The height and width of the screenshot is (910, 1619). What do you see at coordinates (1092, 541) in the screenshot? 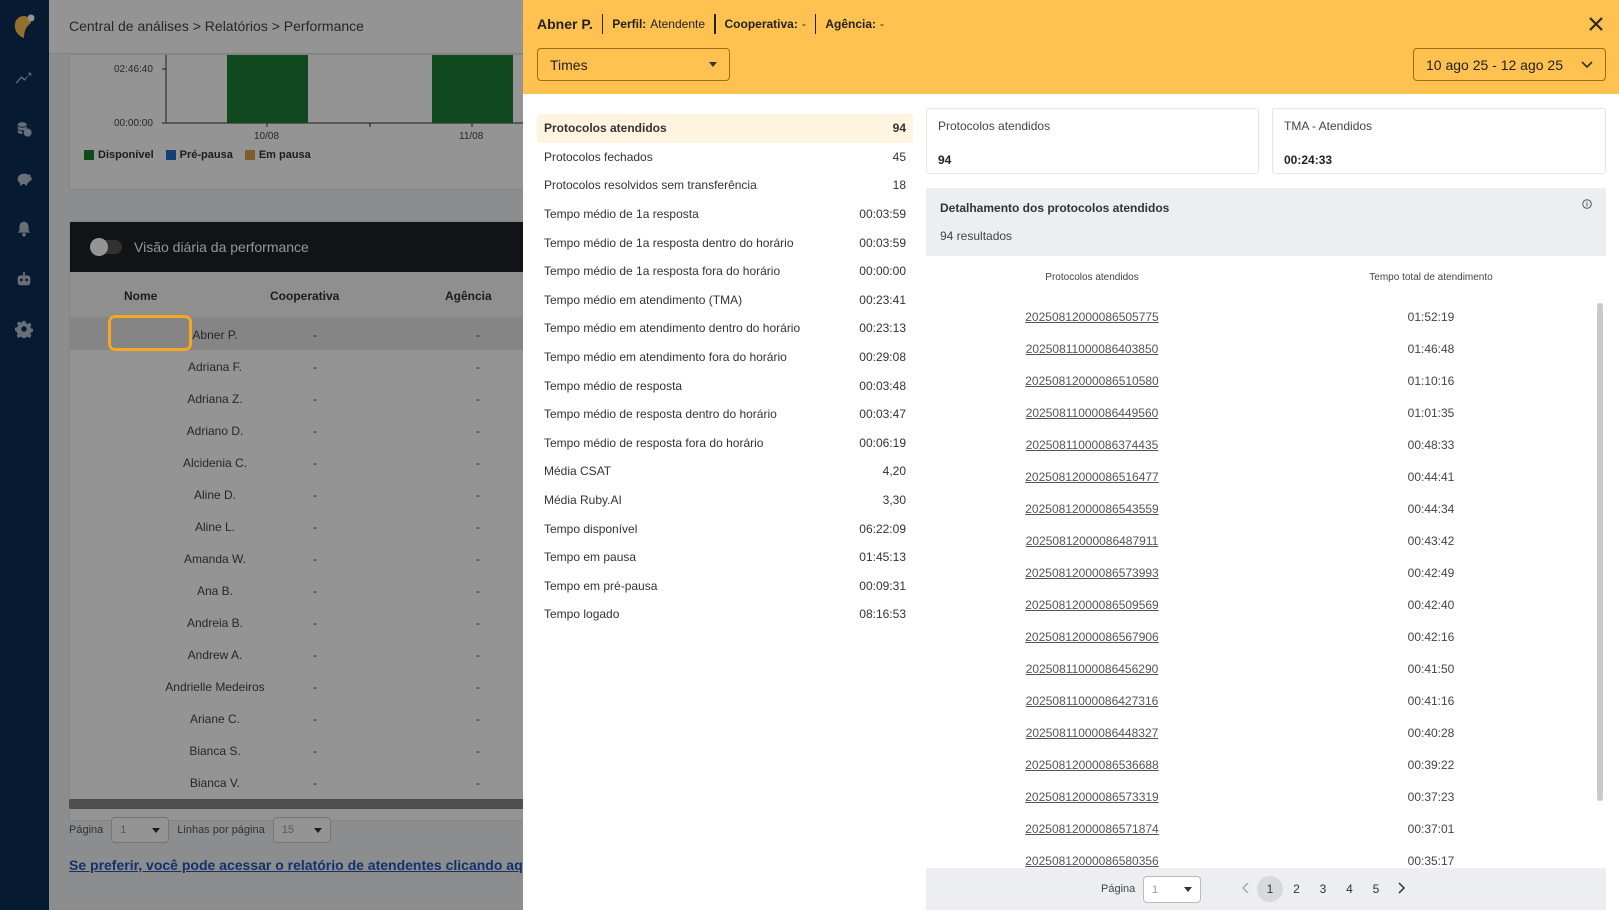
I see `protocol-link: 20250812000086487911` at bounding box center [1092, 541].